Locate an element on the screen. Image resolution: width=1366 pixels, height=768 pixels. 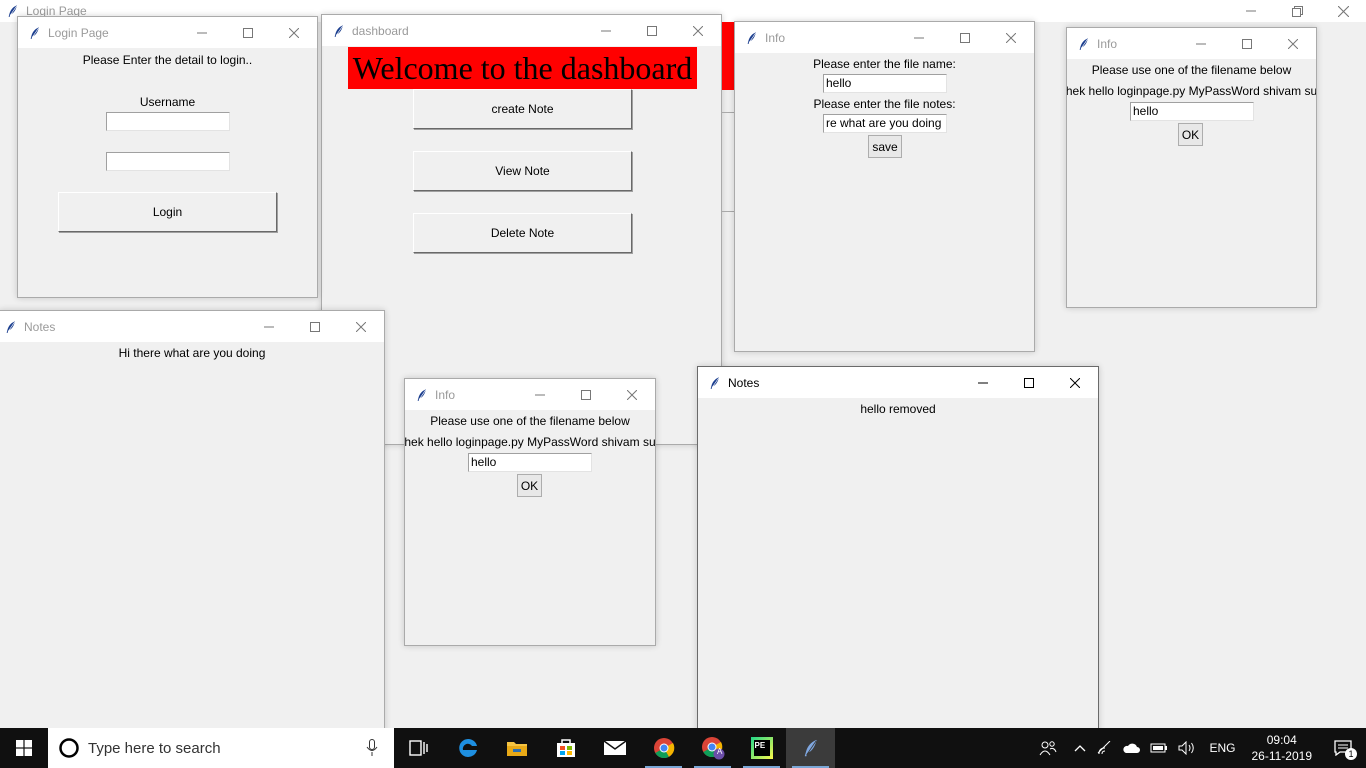
notes-view-titlebar: Notes is located at coordinates (192, 326).